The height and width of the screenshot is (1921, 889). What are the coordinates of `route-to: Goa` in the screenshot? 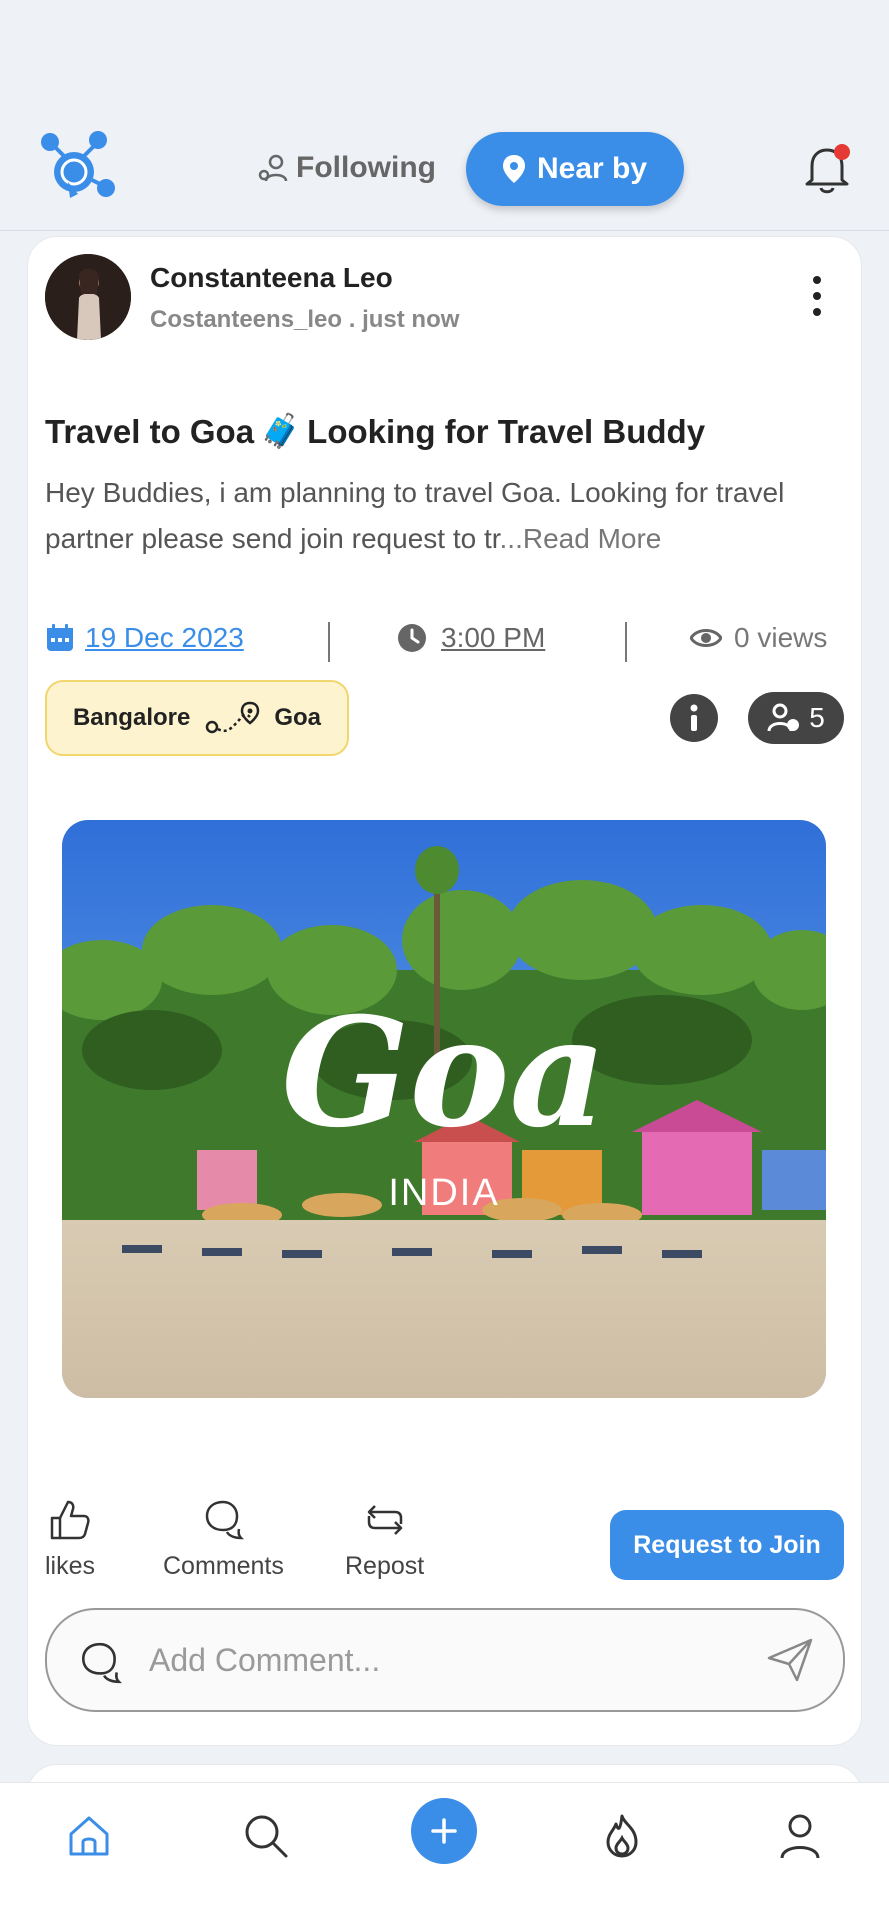 It's located at (298, 717).